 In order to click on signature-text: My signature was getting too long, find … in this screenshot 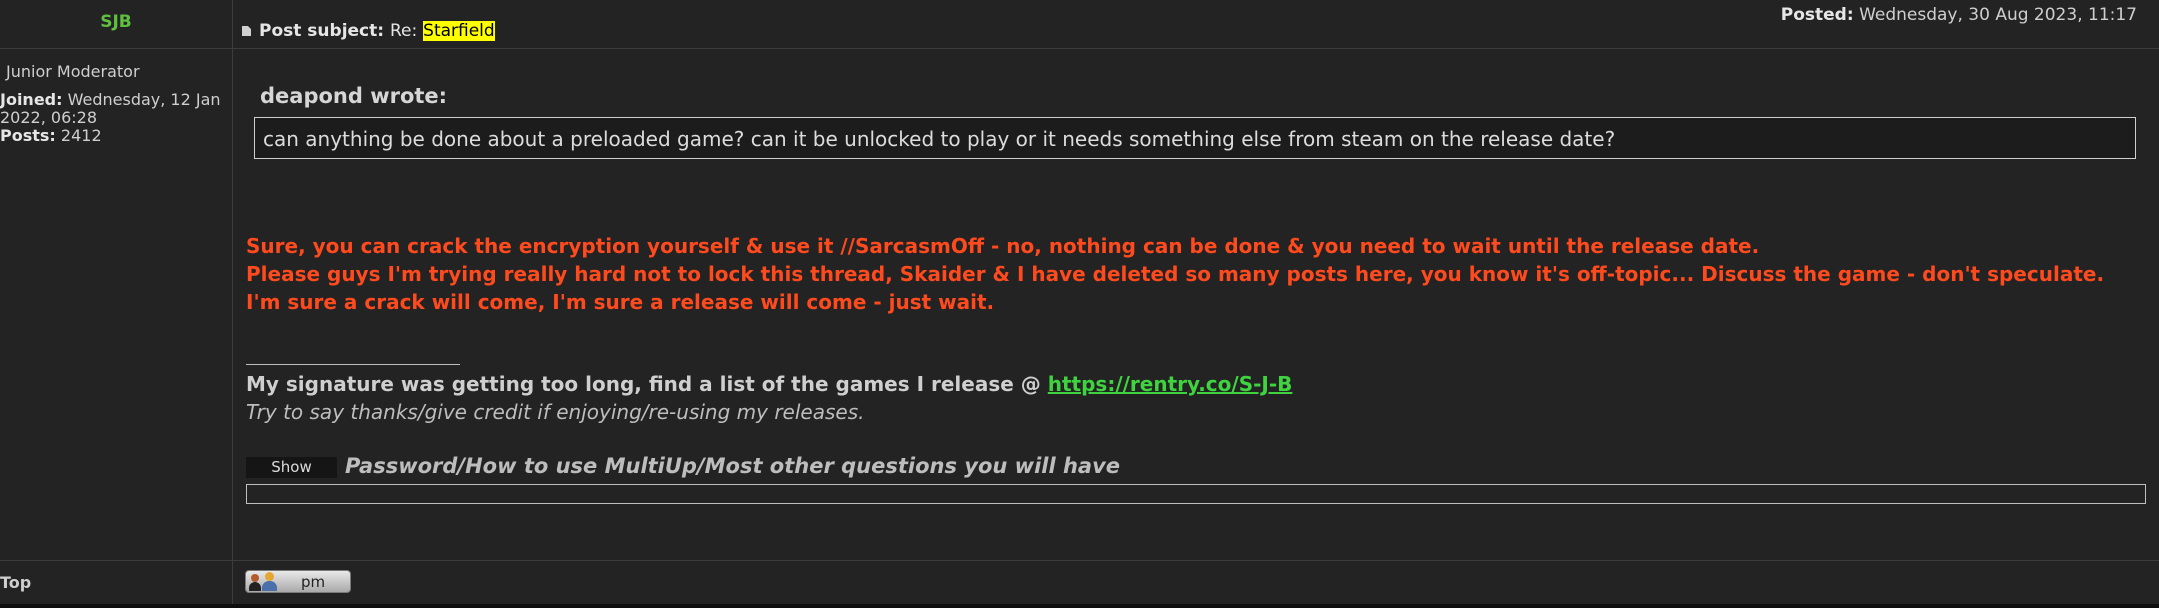, I will do `click(769, 384)`.